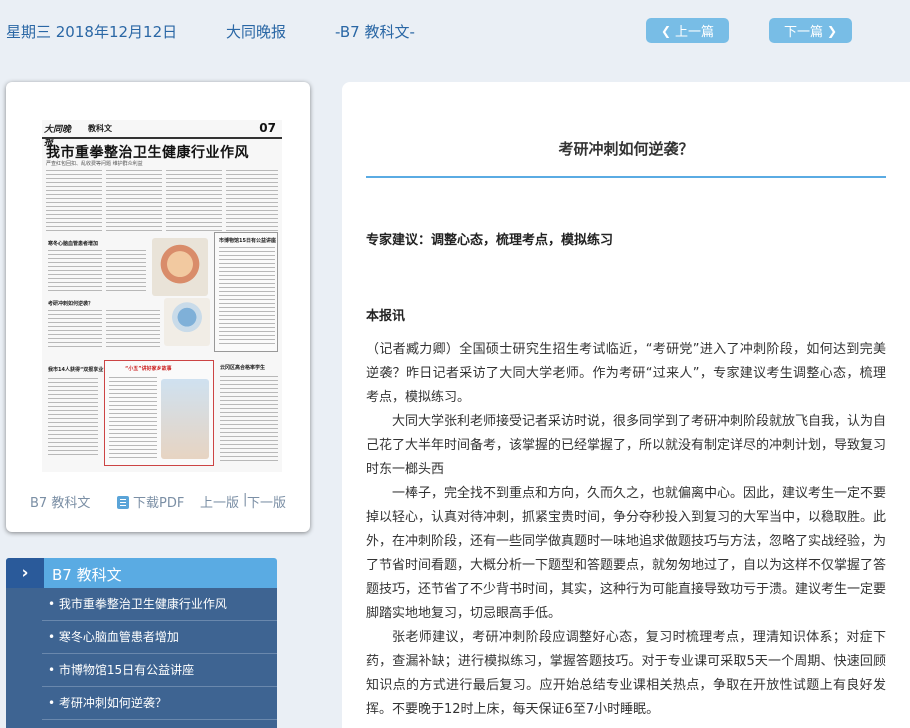 This screenshot has height=728, width=910. I want to click on thumbnail-header: 大同晚报 教科文 07, so click(162, 134).